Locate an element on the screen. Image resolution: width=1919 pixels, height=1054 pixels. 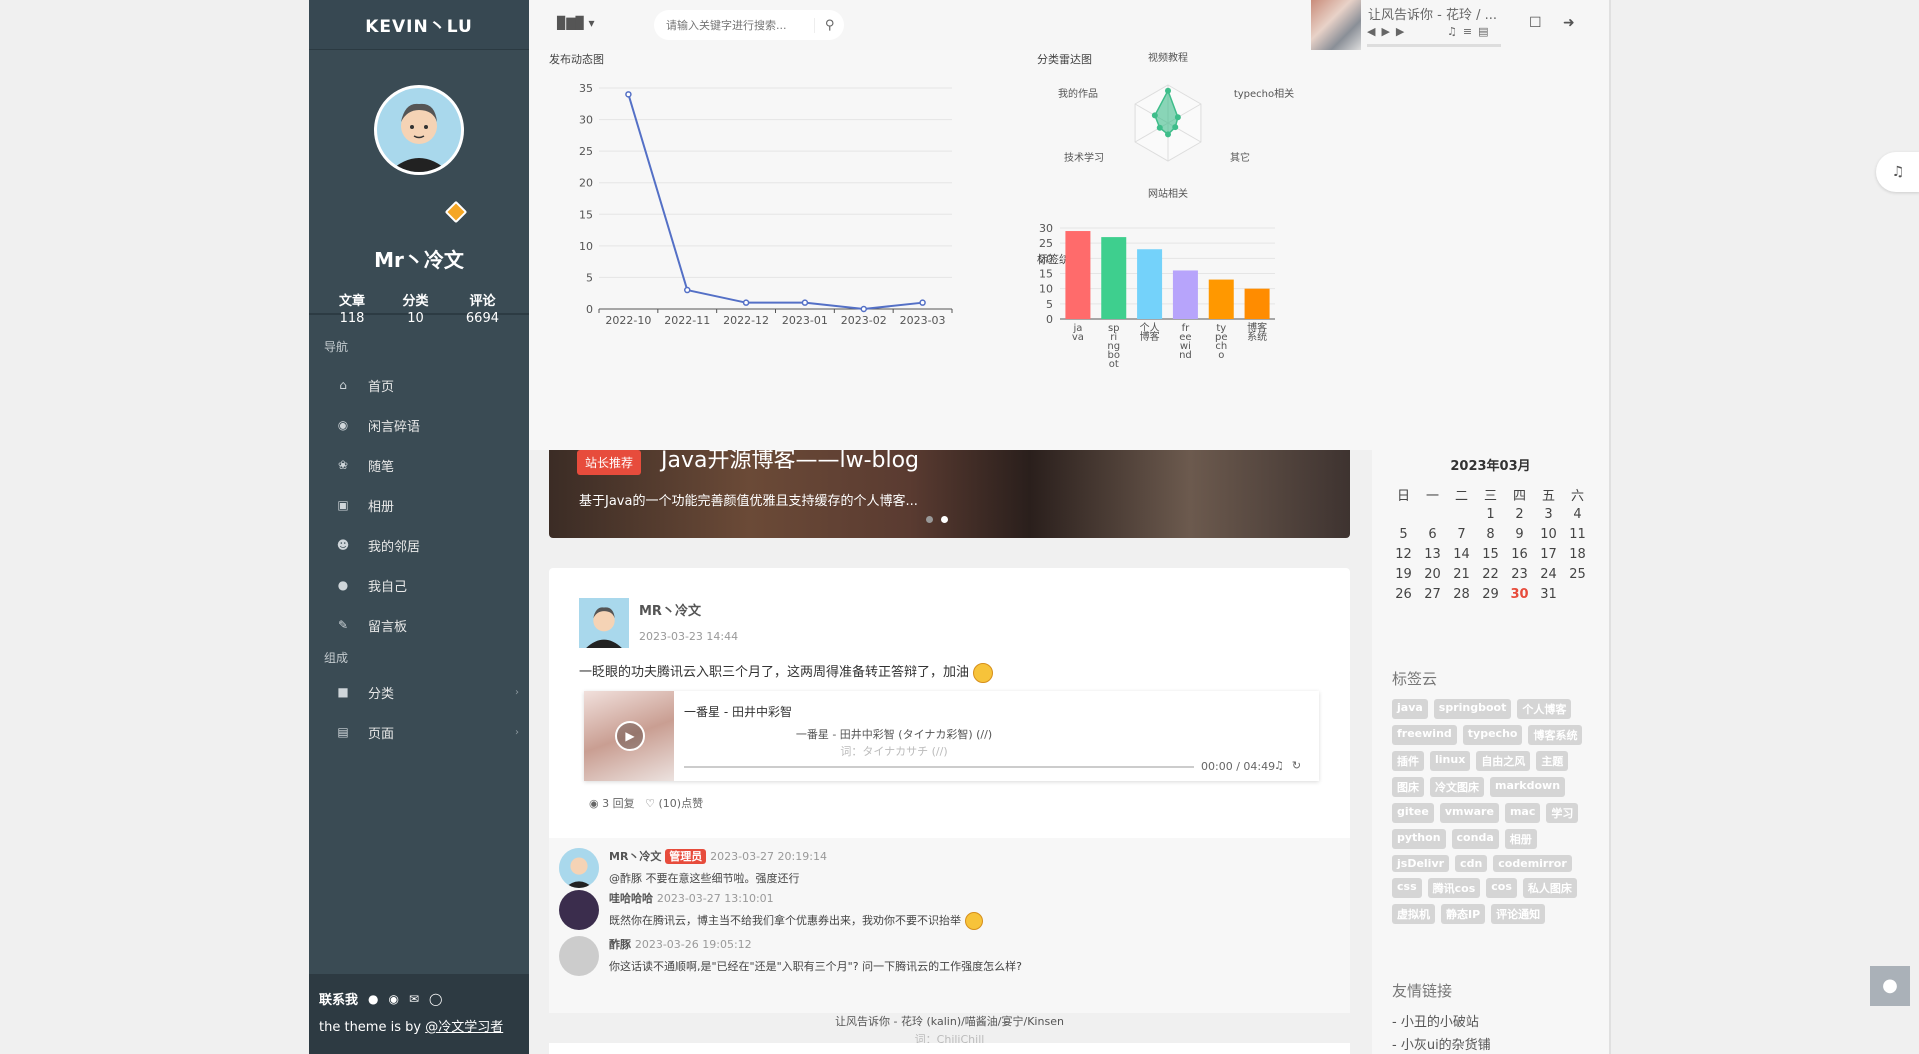
calendar-day: 18 is located at coordinates (1577, 554).